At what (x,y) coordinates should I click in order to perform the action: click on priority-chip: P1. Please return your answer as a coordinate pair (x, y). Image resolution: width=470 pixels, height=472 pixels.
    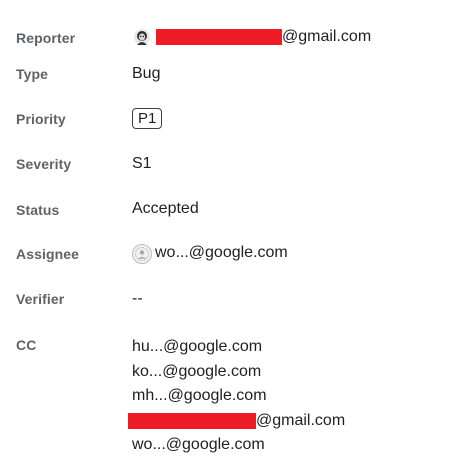
    Looking at the image, I should click on (147, 118).